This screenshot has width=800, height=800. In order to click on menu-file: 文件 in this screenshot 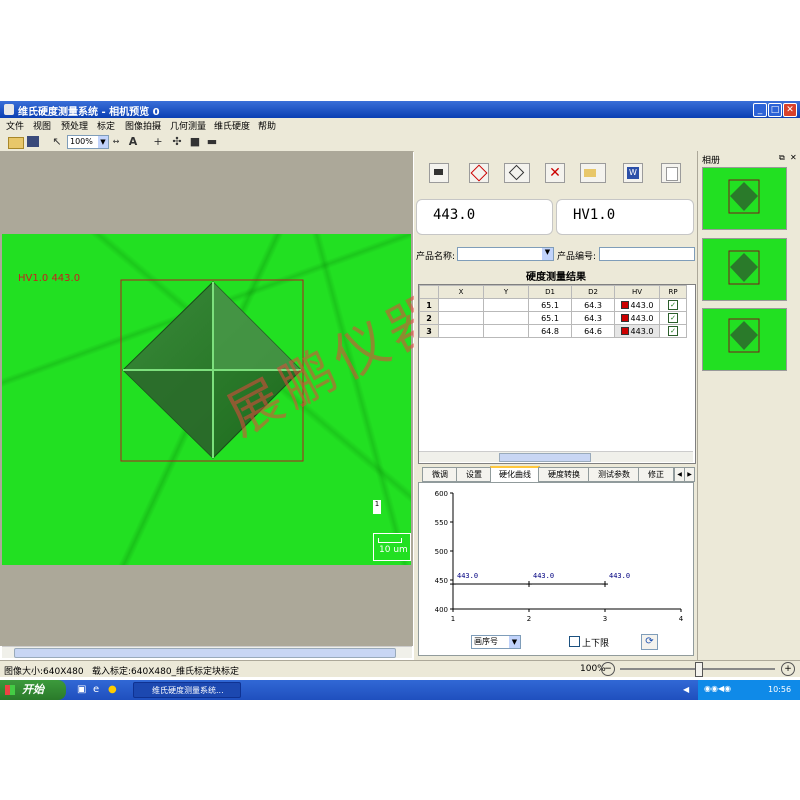, I will do `click(15, 125)`.